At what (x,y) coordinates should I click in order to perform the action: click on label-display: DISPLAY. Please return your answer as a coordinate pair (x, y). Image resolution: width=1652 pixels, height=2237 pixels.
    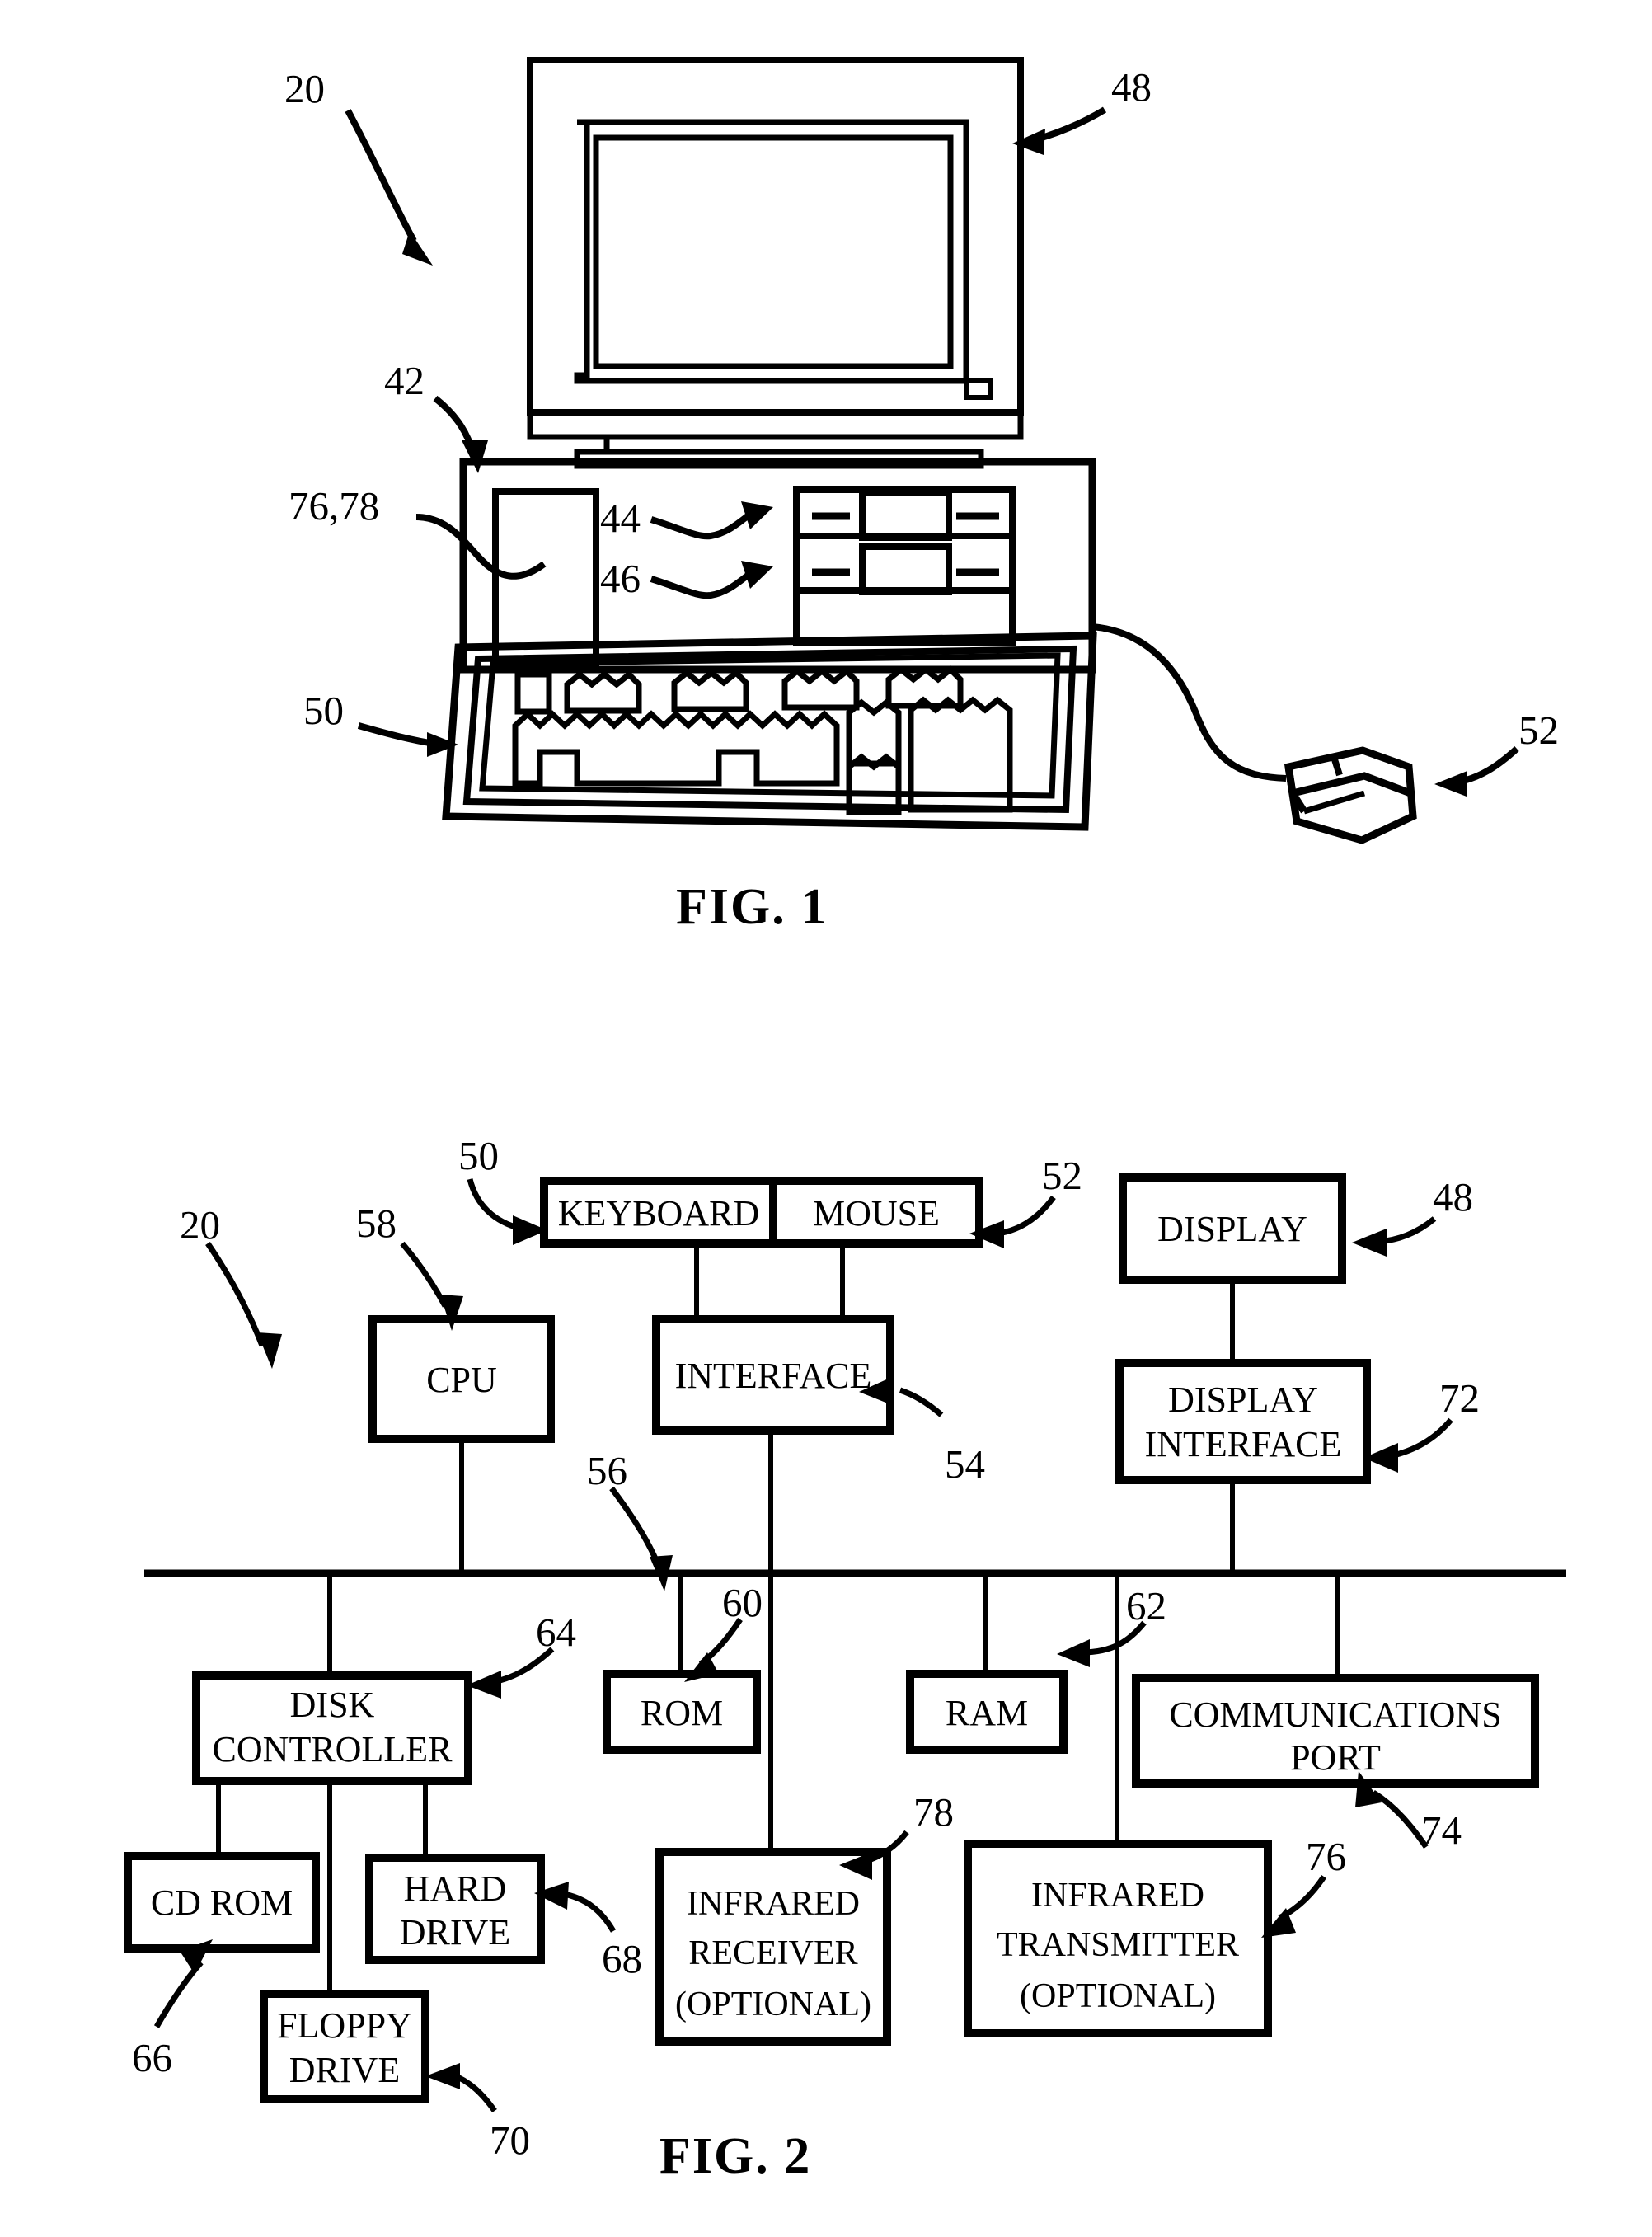
    Looking at the image, I should click on (1232, 1229).